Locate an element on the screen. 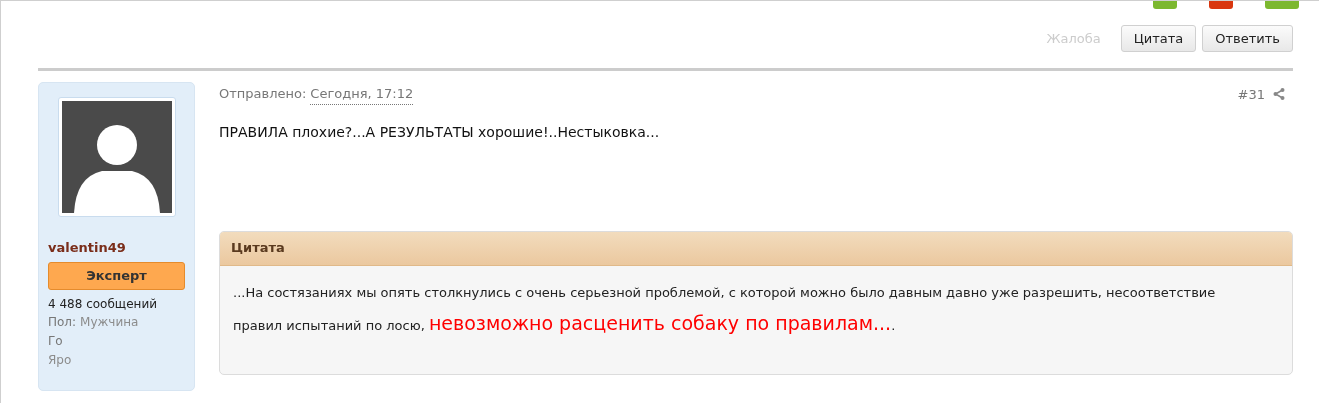 The height and width of the screenshot is (403, 1319). field-value: Мужчина is located at coordinates (109, 322).